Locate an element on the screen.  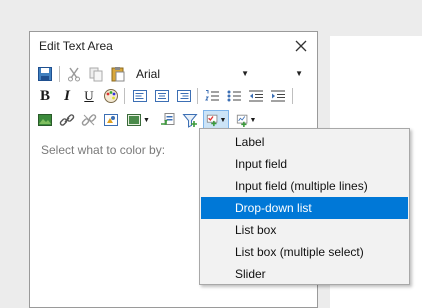
align-center-button is located at coordinates (162, 96).